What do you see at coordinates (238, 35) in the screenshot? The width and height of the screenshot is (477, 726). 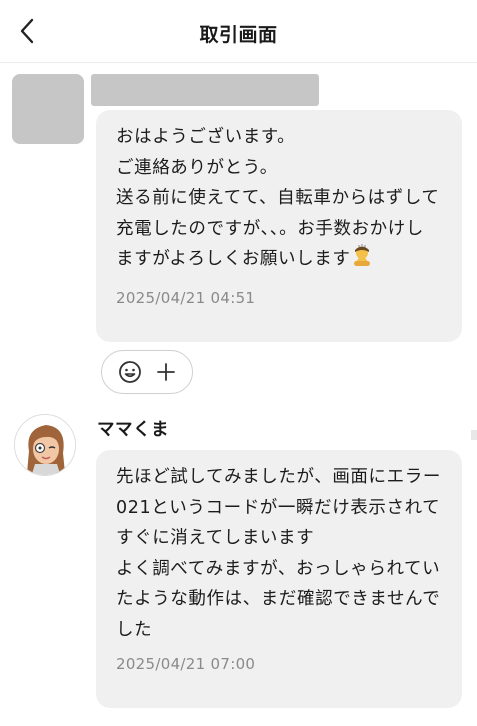 I see `page-title: 取引画面` at bounding box center [238, 35].